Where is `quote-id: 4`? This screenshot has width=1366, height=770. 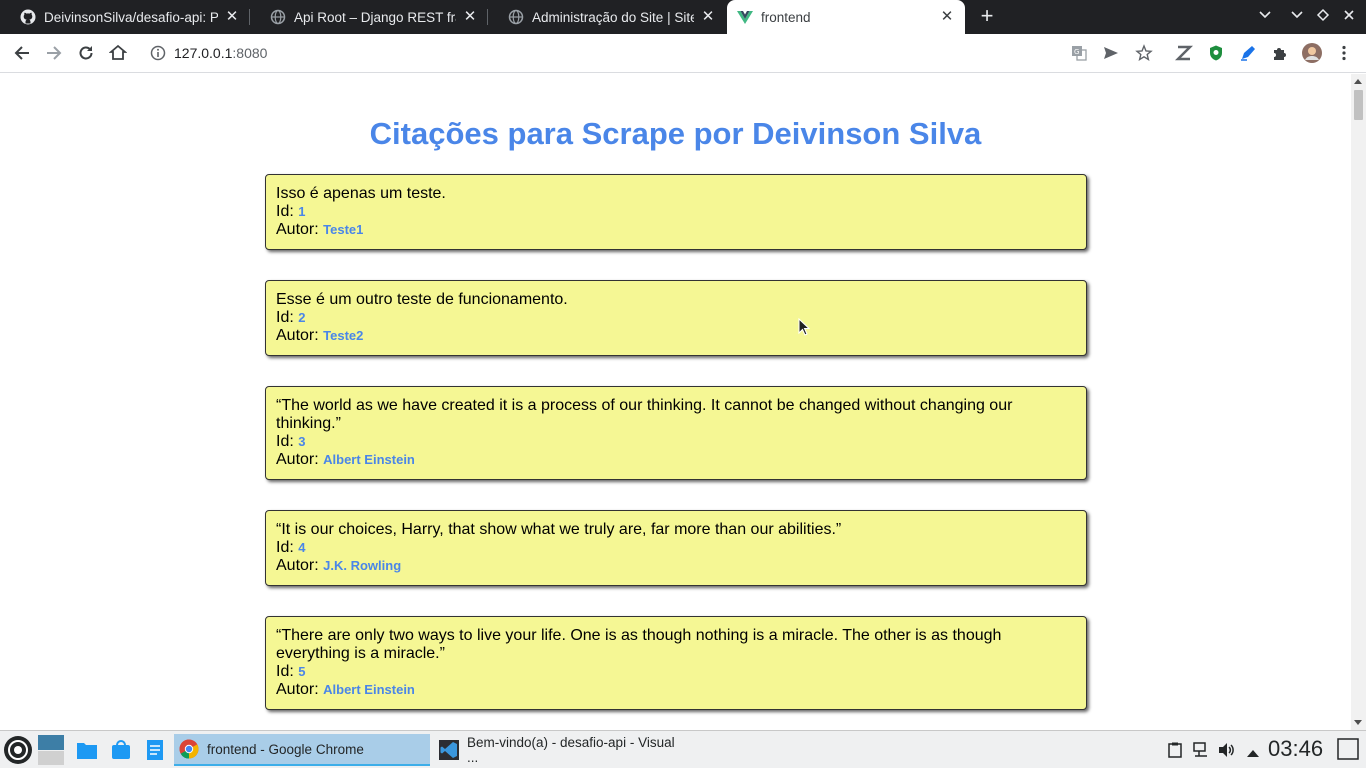
quote-id: 4 is located at coordinates (302, 547).